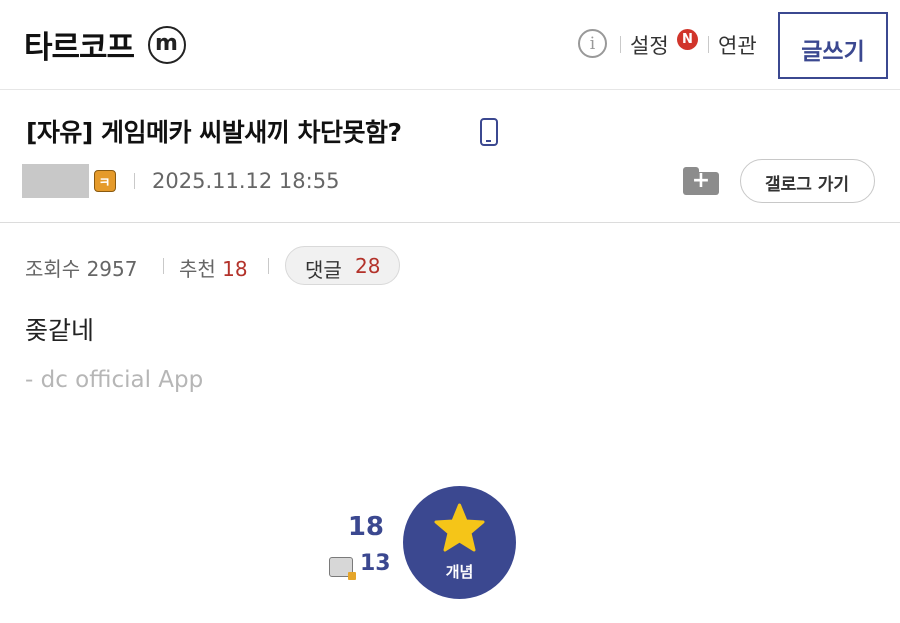  I want to click on fixed-nick-recommend-count: 13, so click(375, 563).